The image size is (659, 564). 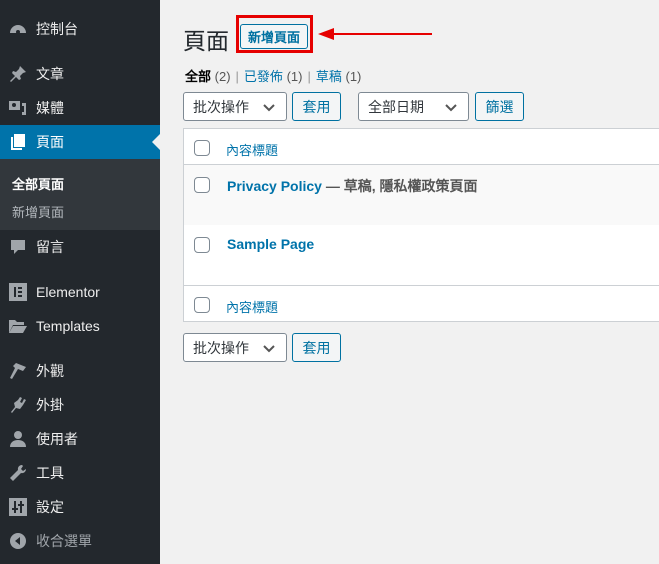 What do you see at coordinates (18, 142) in the screenshot?
I see `pages-icon` at bounding box center [18, 142].